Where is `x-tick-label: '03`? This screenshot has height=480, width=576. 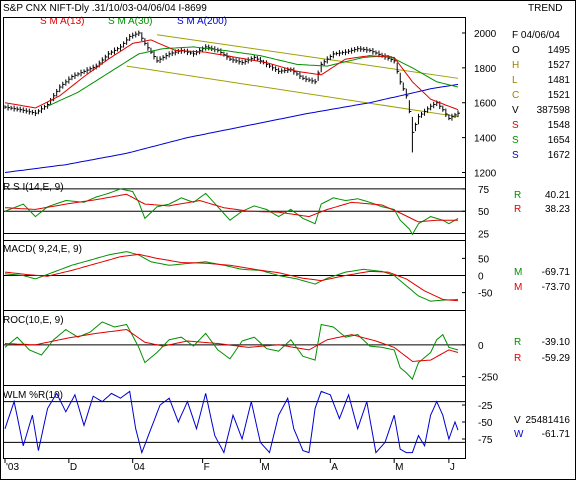
x-tick-label: '03 is located at coordinates (12, 467).